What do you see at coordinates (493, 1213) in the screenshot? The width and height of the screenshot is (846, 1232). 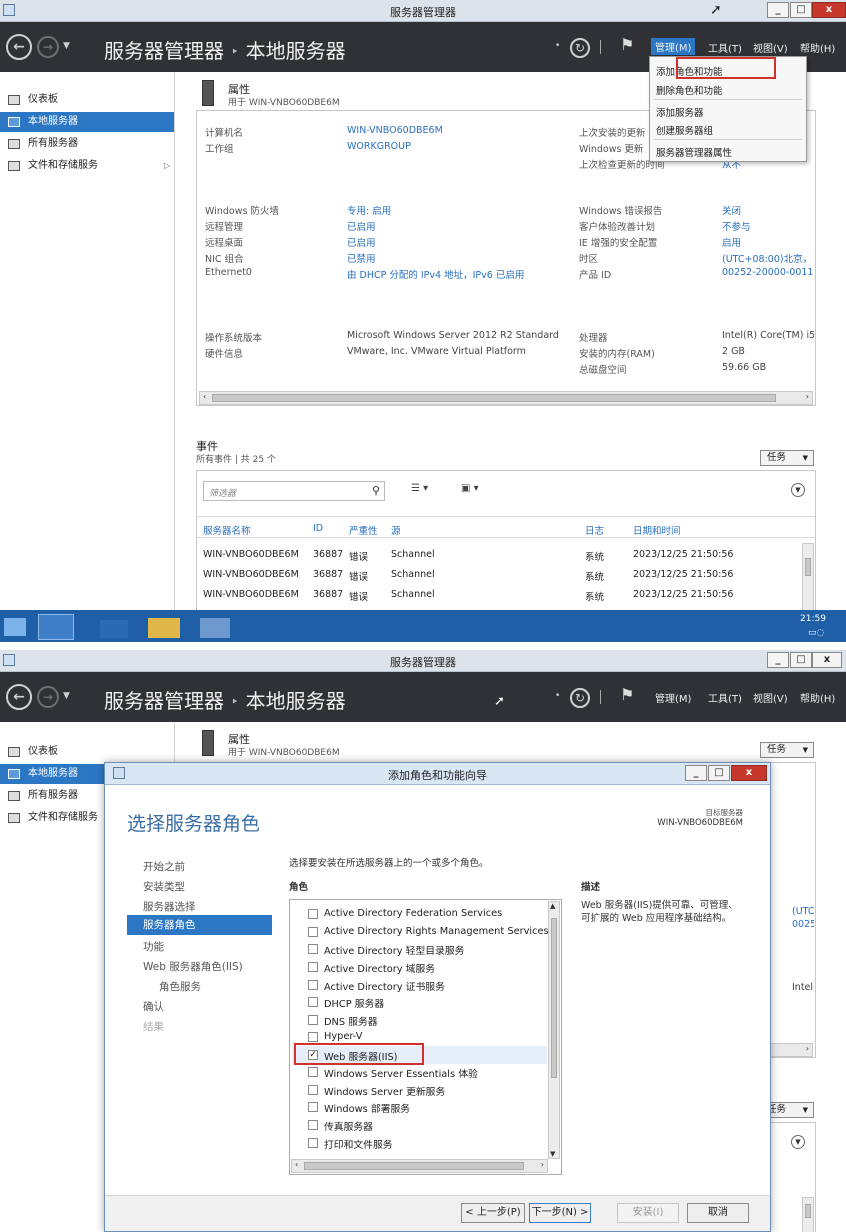 I see `previous-button: < 上一步(P)` at bounding box center [493, 1213].